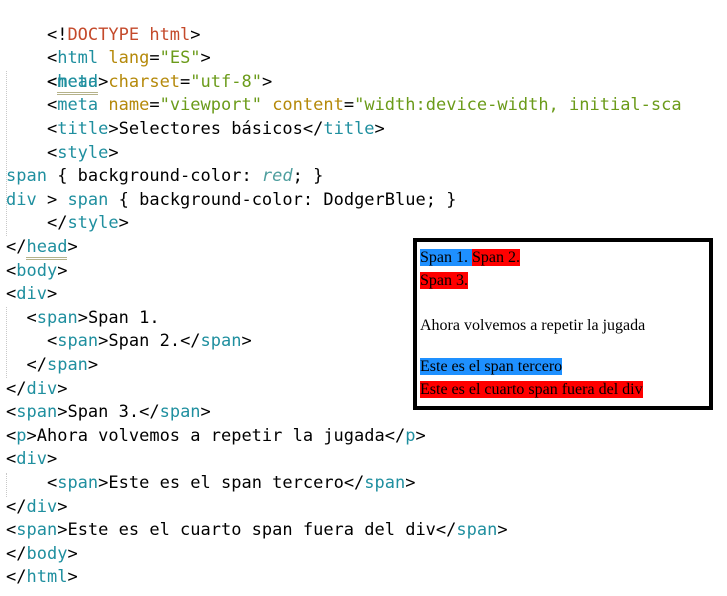  I want to click on token: Este es el span tercero, so click(226, 483).